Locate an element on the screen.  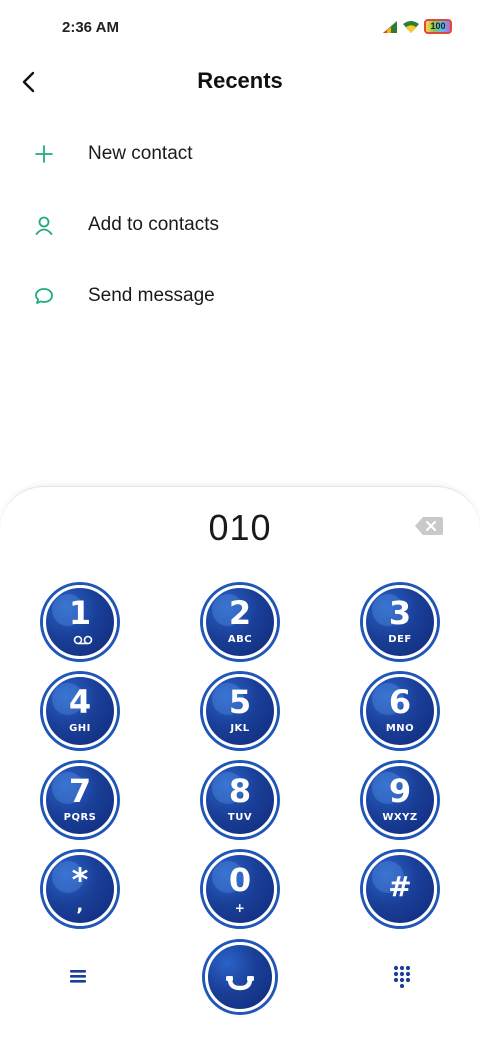
key-7: 7 PQRS is located at coordinates (80, 800).